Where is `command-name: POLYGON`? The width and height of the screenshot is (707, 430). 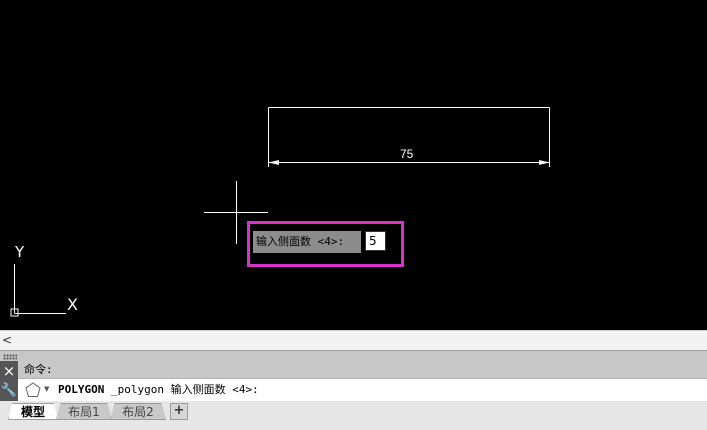 command-name: POLYGON is located at coordinates (81, 389).